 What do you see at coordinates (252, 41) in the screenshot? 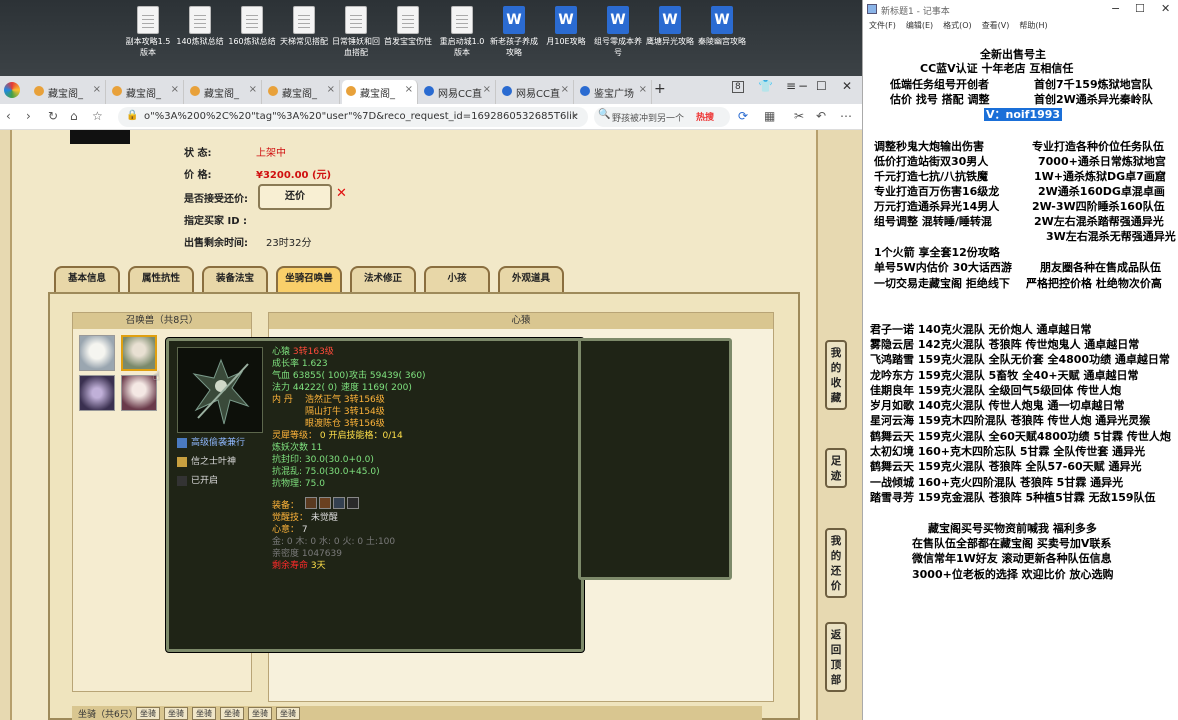
I see `desktop-file-label: 160炼狱总结` at bounding box center [252, 41].